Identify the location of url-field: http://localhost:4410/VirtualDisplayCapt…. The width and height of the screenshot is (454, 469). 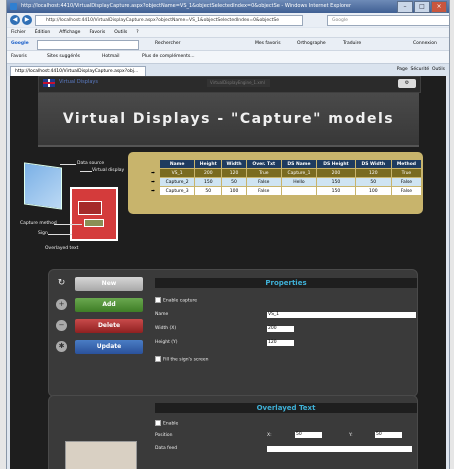
(169, 20).